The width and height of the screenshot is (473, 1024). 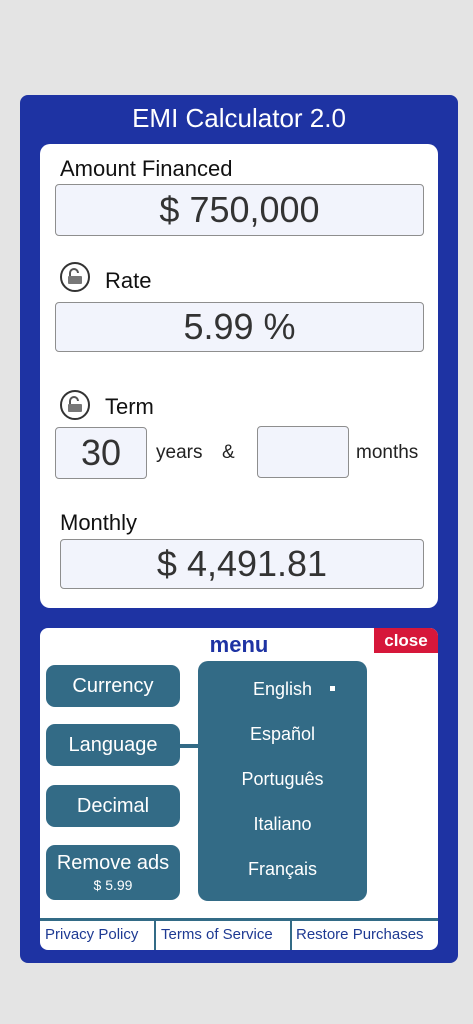 I want to click on language-option-portugues: Português, so click(x=282, y=779).